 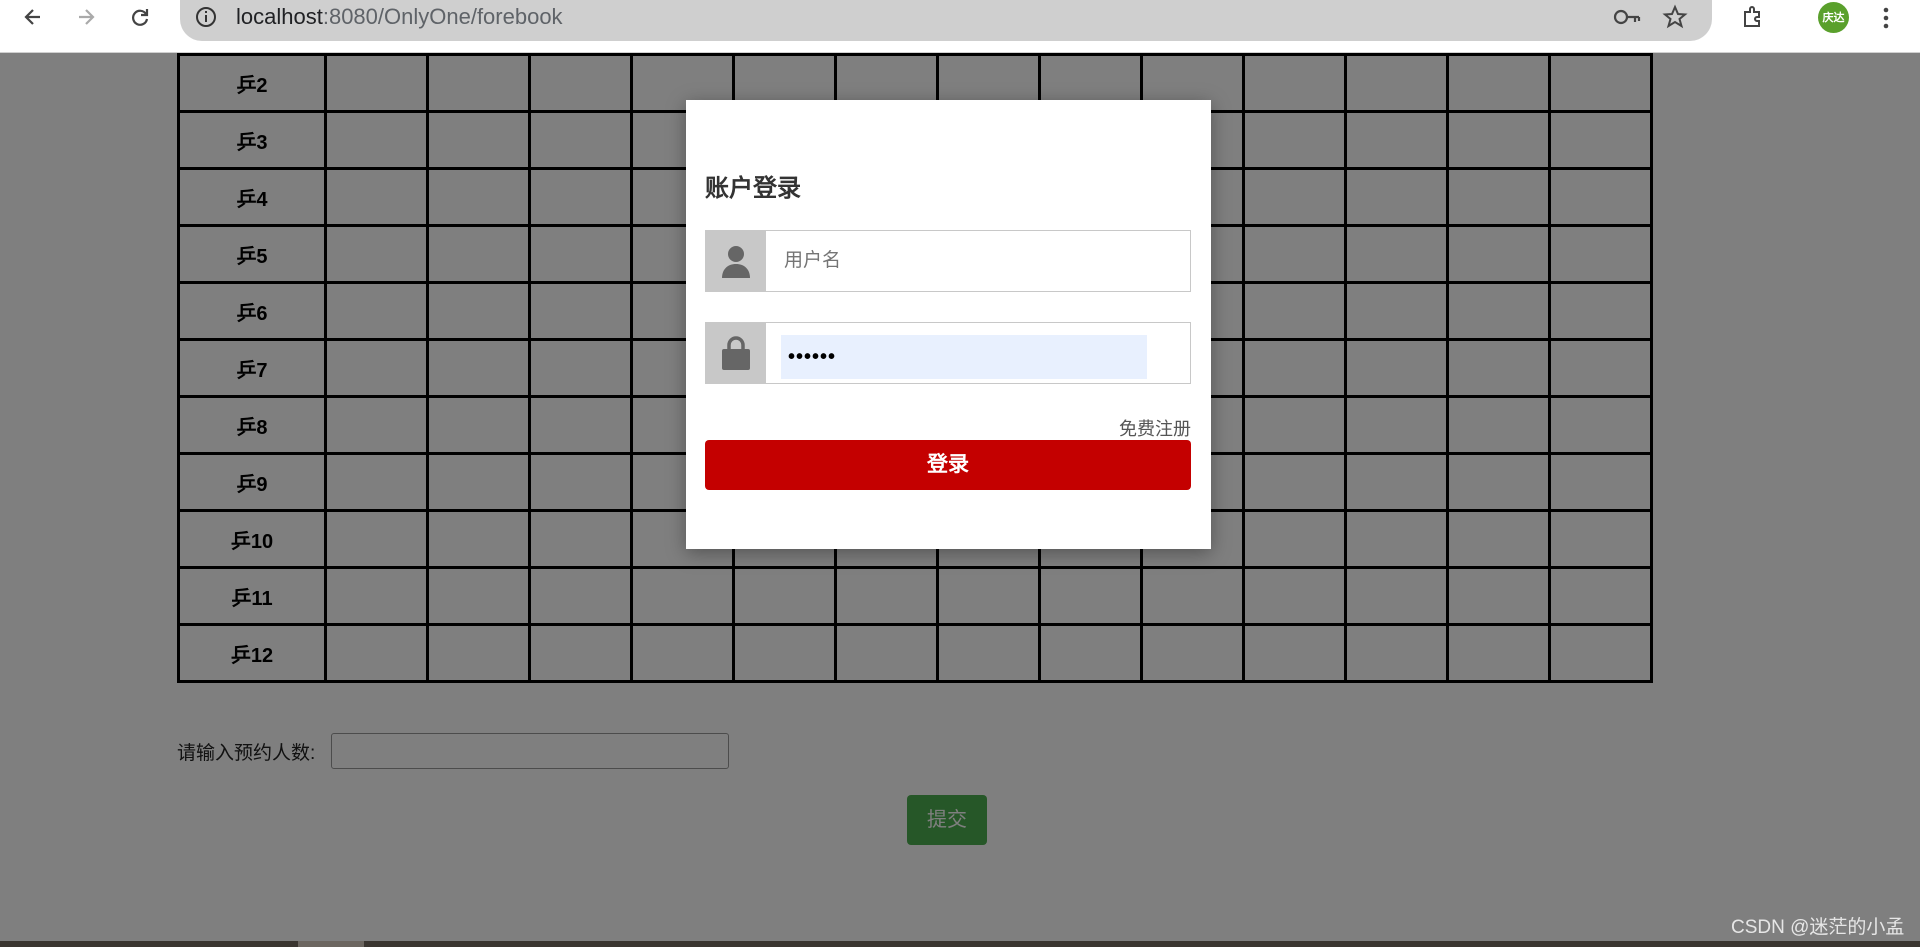 What do you see at coordinates (960, 944) in the screenshot?
I see `bottom-scrollbar` at bounding box center [960, 944].